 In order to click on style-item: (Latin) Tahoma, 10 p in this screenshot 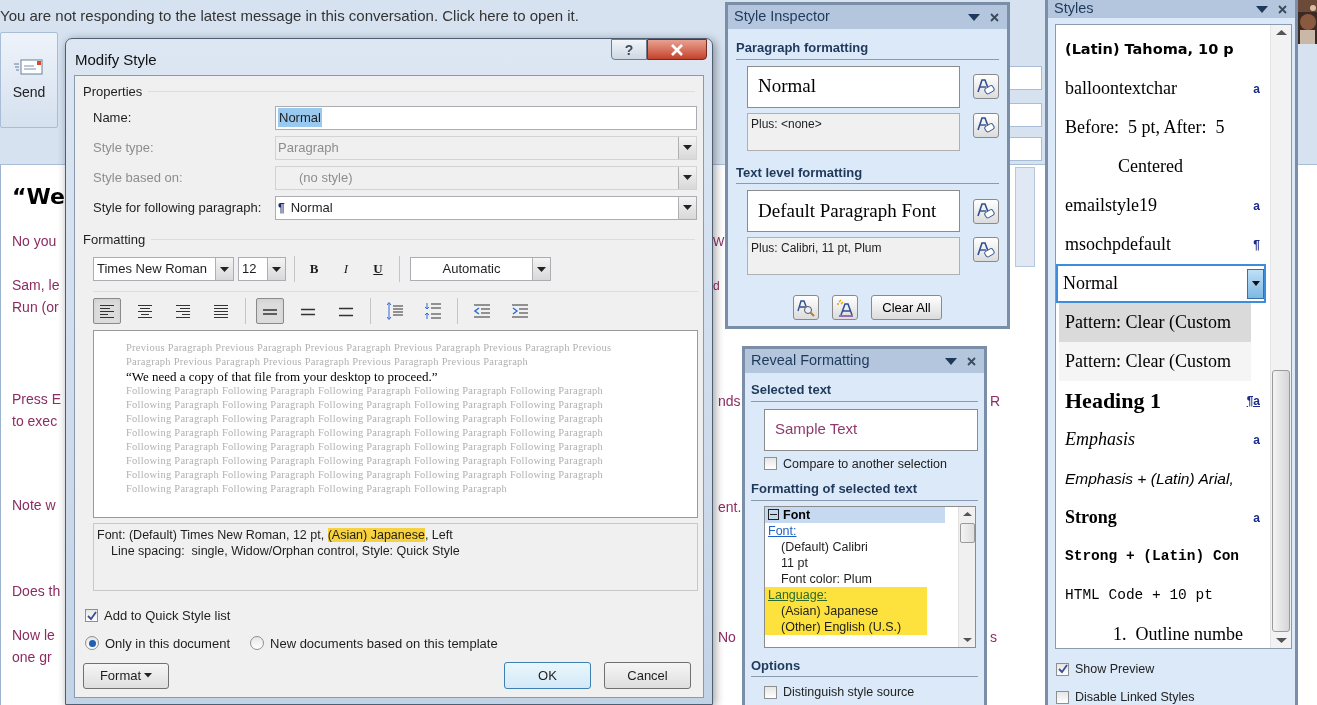, I will do `click(1161, 49)`.